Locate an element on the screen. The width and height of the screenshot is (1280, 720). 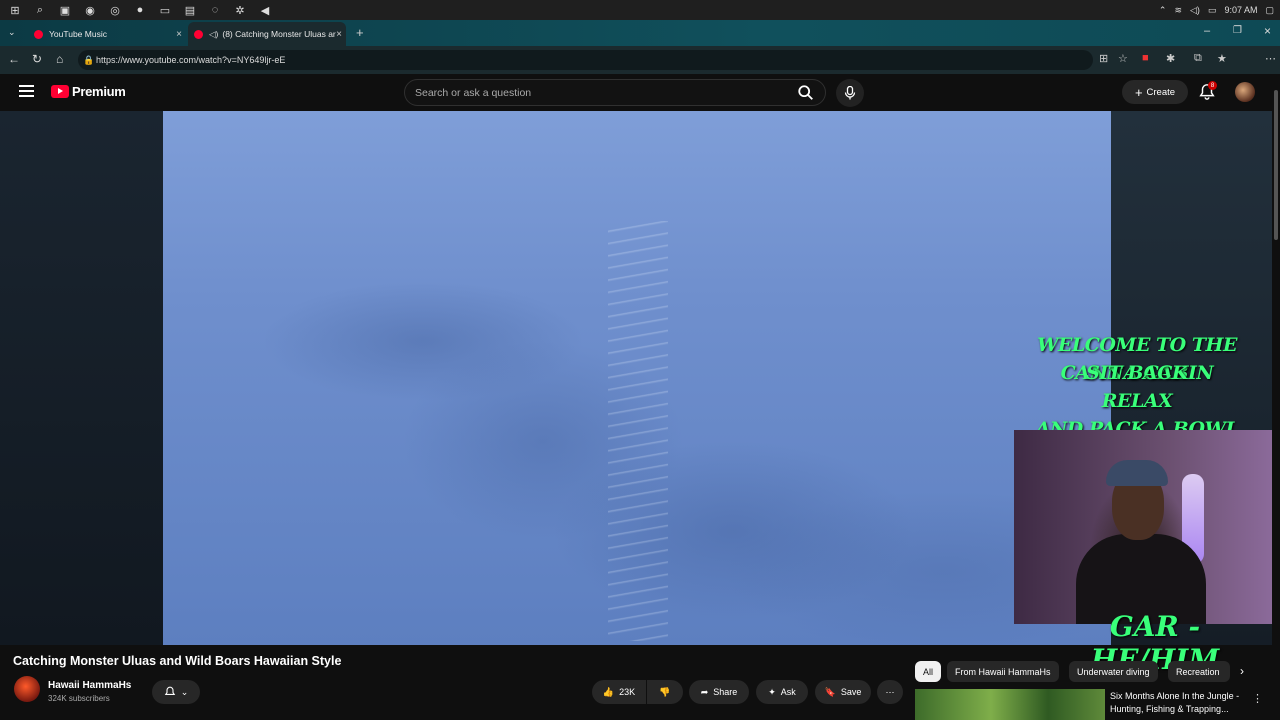
thumbs-down-icon: 👎 is located at coordinates (665, 691).